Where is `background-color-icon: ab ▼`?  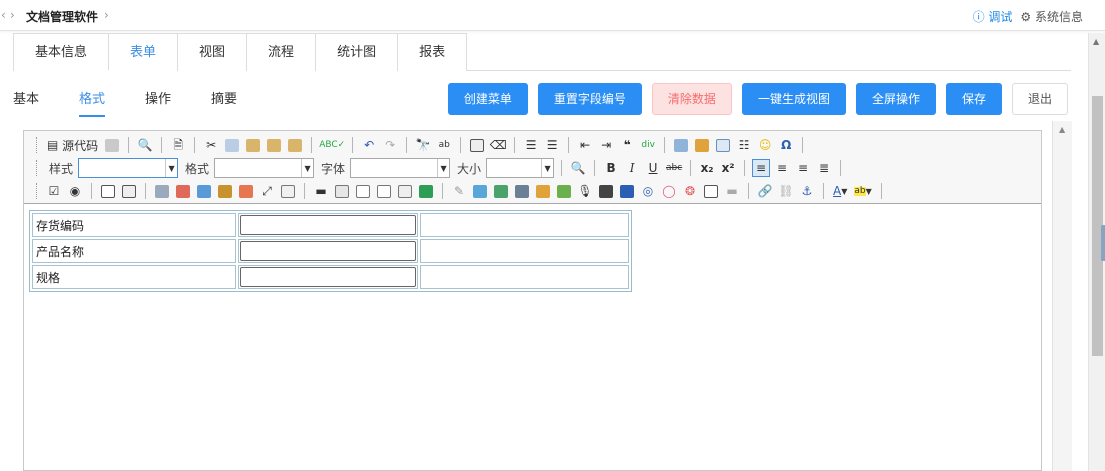 background-color-icon: ab ▼ is located at coordinates (862, 191).